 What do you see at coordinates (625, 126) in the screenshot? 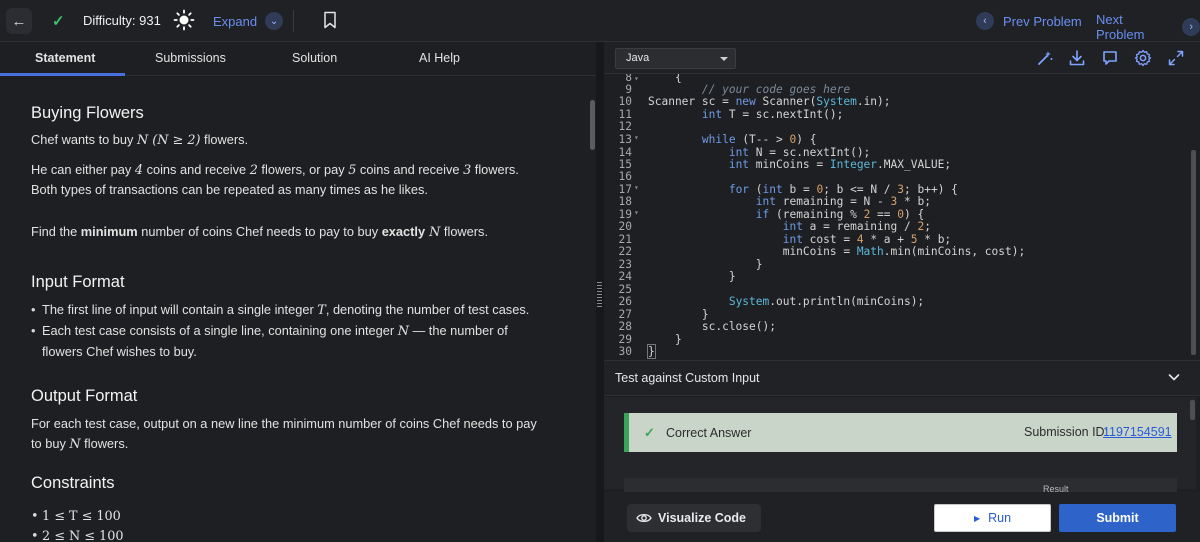
I see `line-number: 12` at bounding box center [625, 126].